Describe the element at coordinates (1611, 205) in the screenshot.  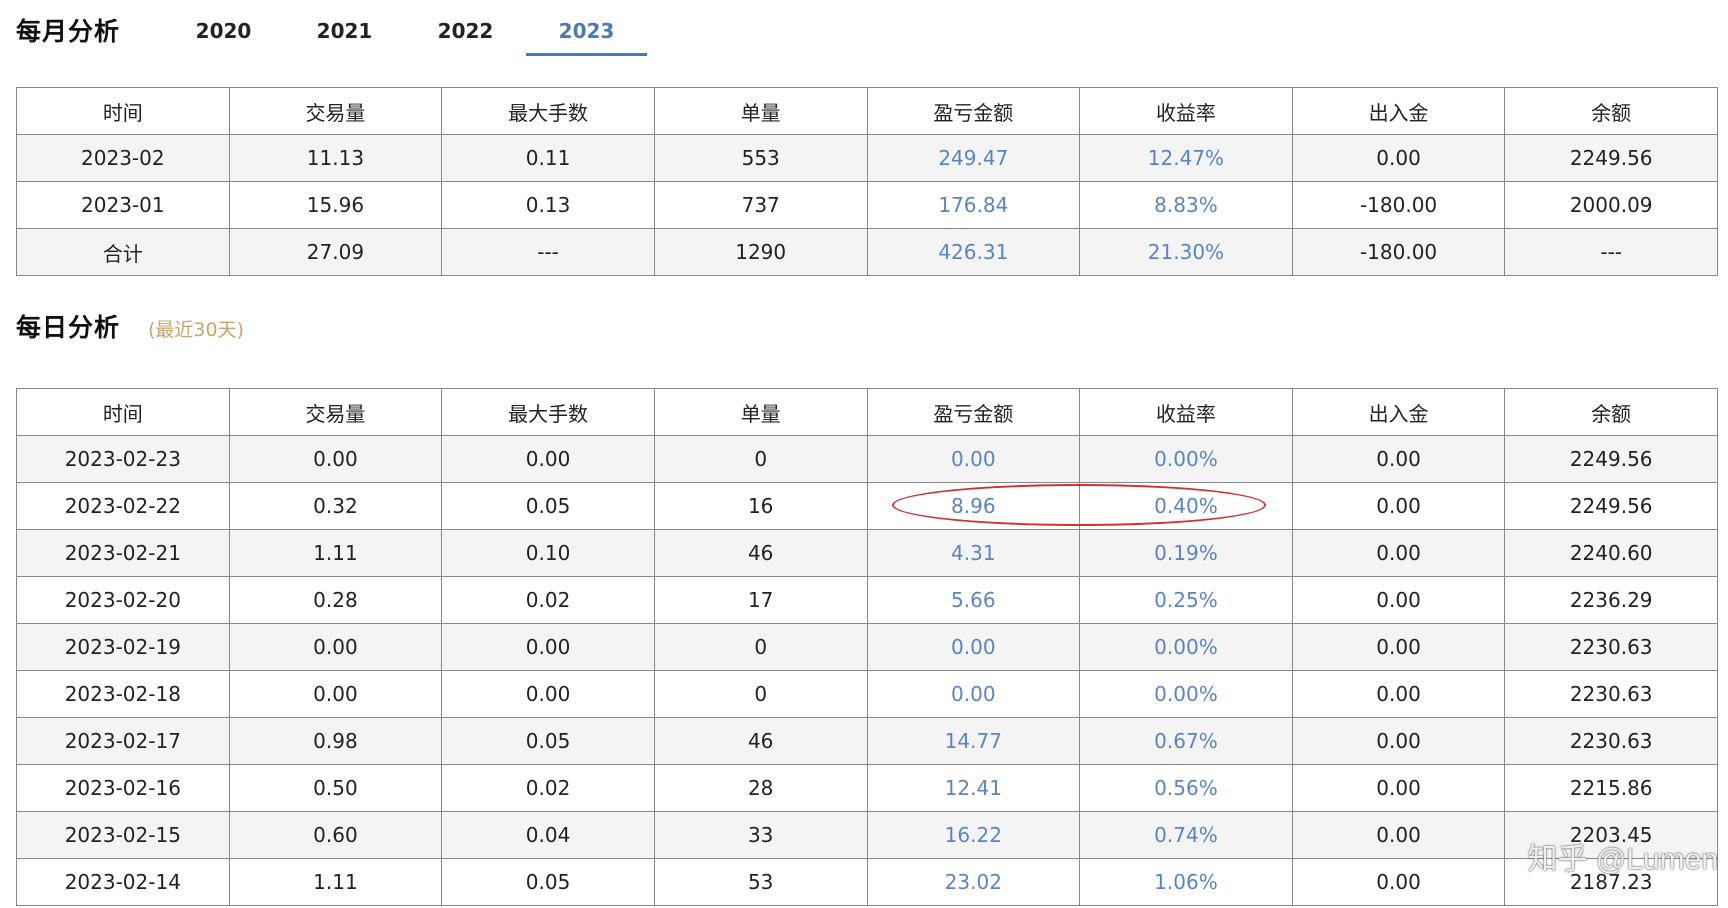
I see `monthly-cell: 2000.09` at that location.